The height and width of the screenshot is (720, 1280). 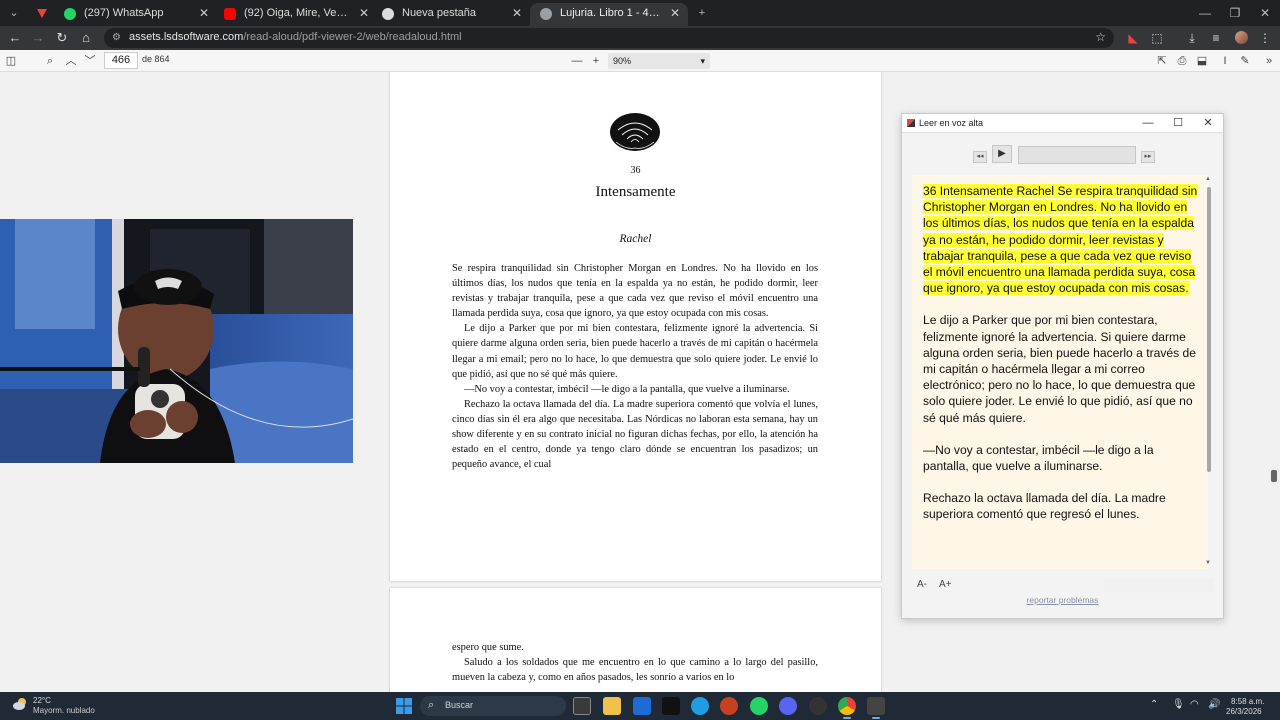 What do you see at coordinates (15, 38) in the screenshot?
I see `back-icon: ←` at bounding box center [15, 38].